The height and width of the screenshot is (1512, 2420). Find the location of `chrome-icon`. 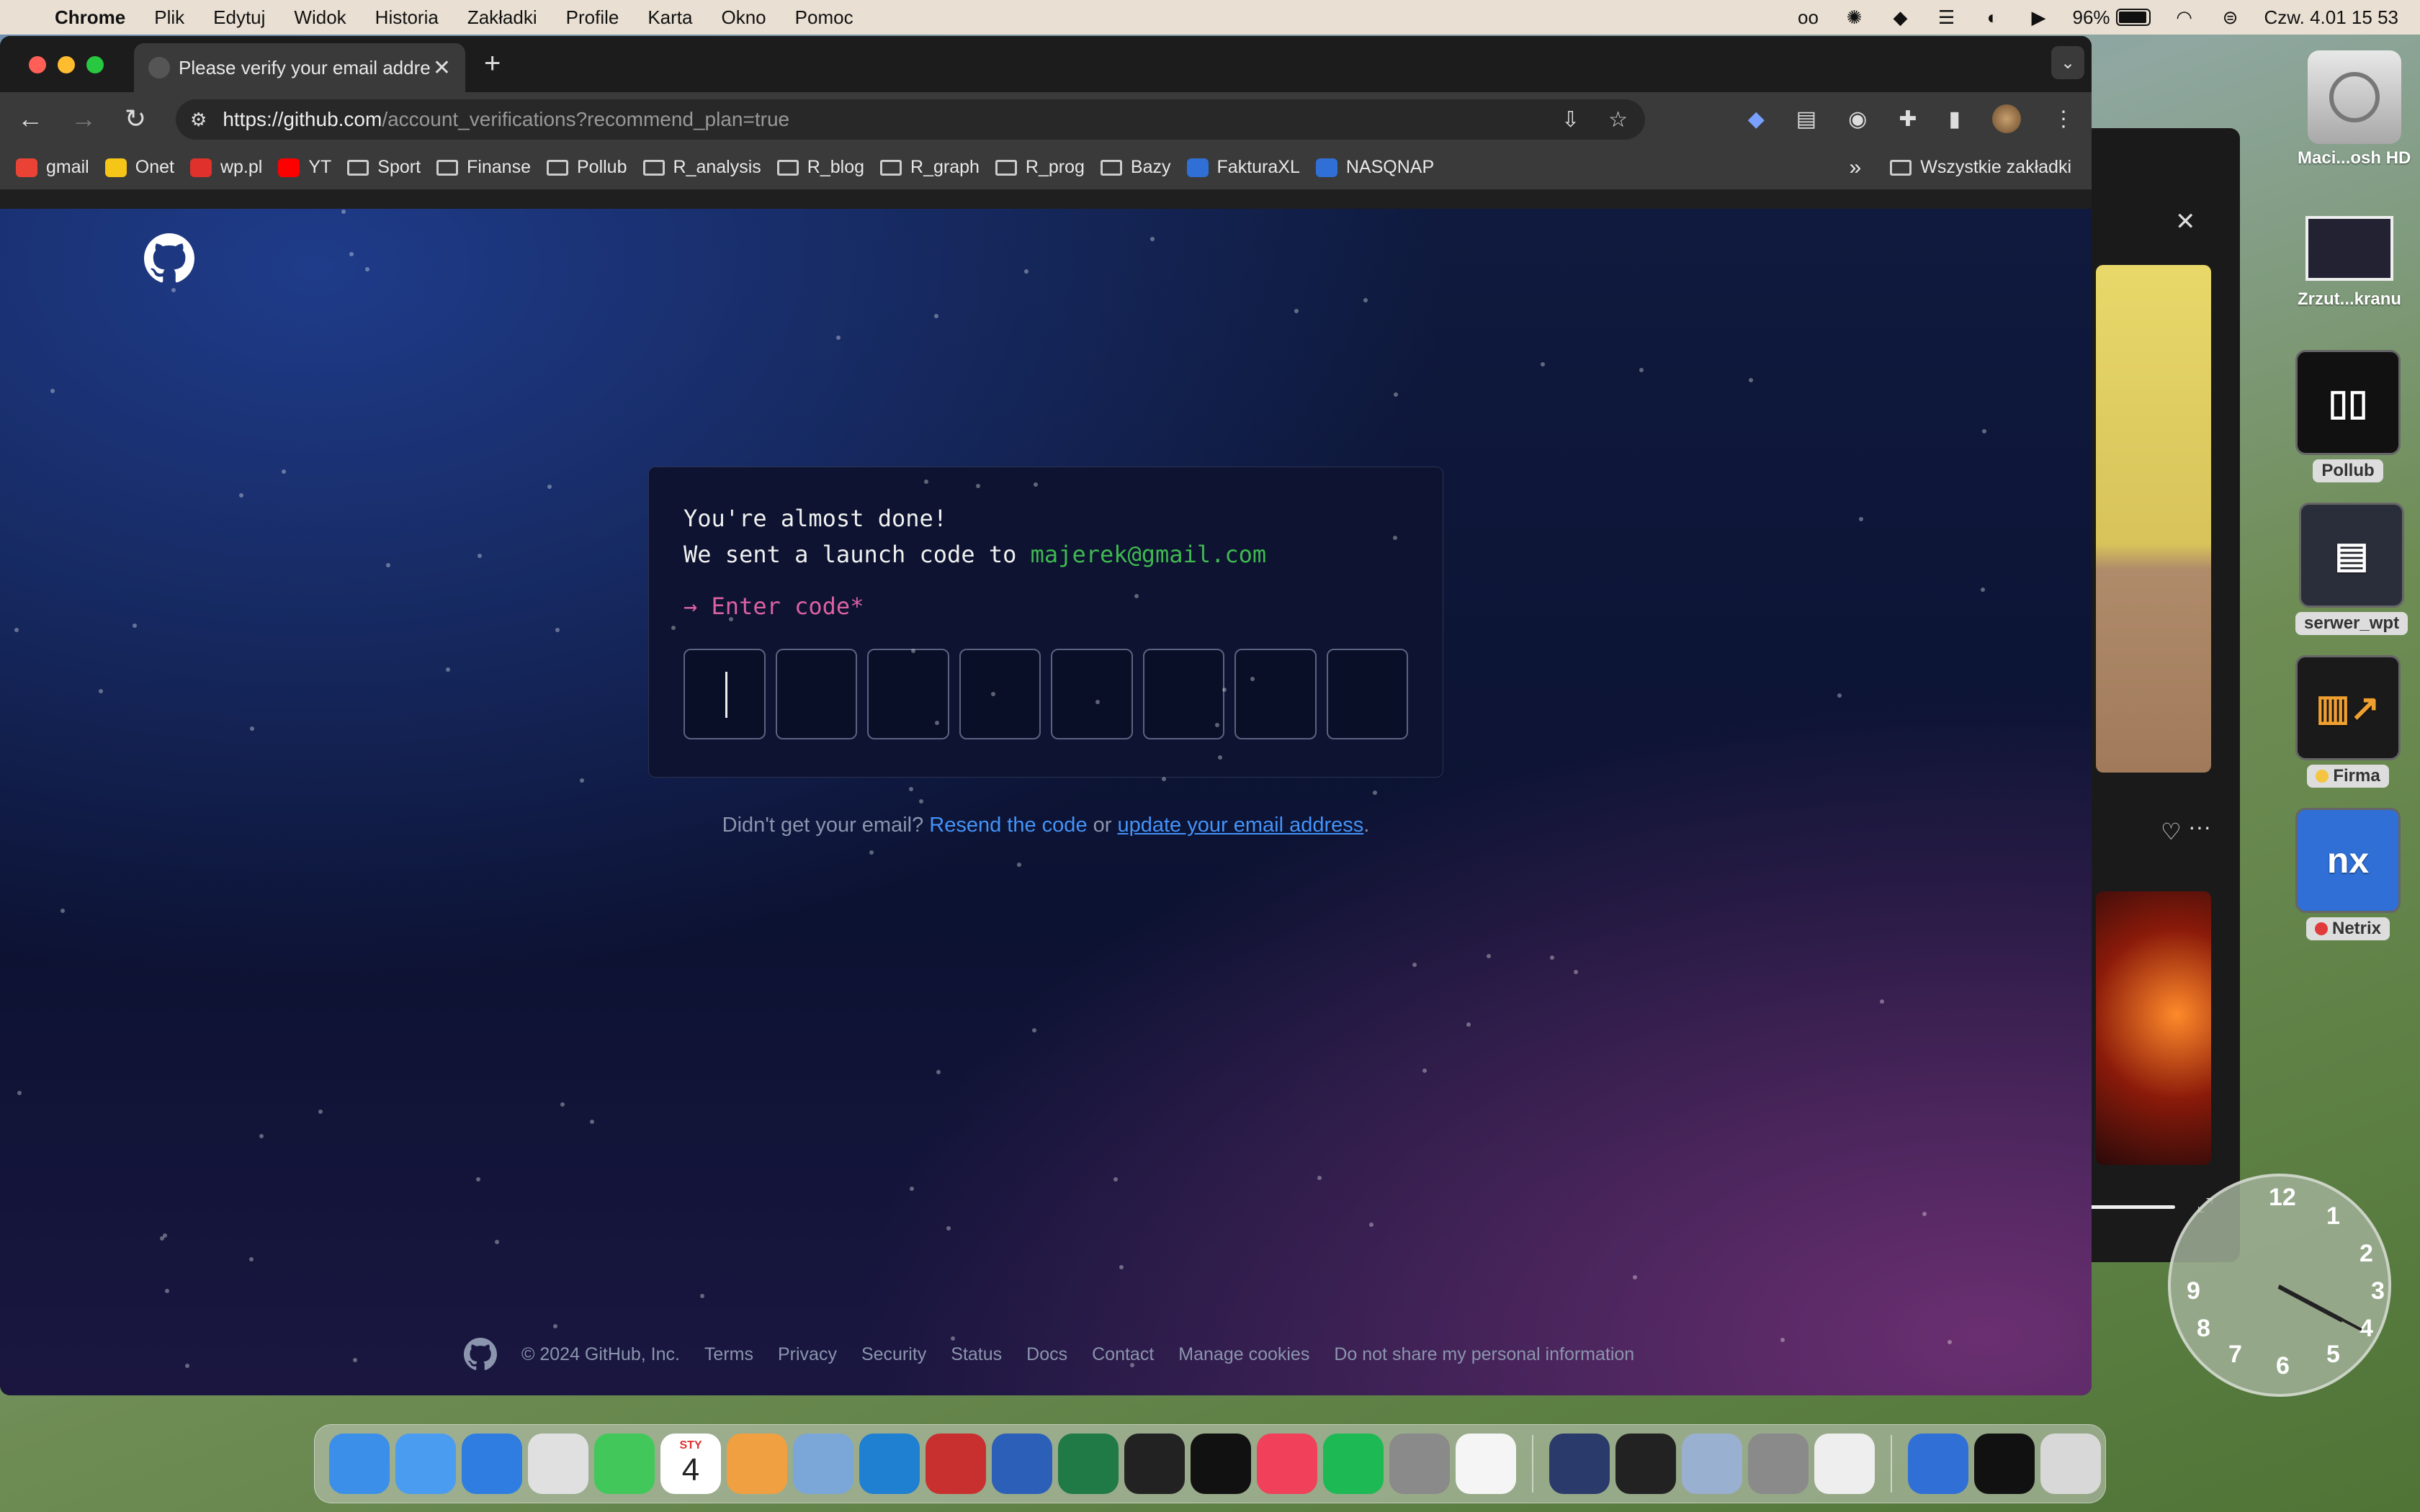

chrome-icon is located at coordinates (558, 1464).